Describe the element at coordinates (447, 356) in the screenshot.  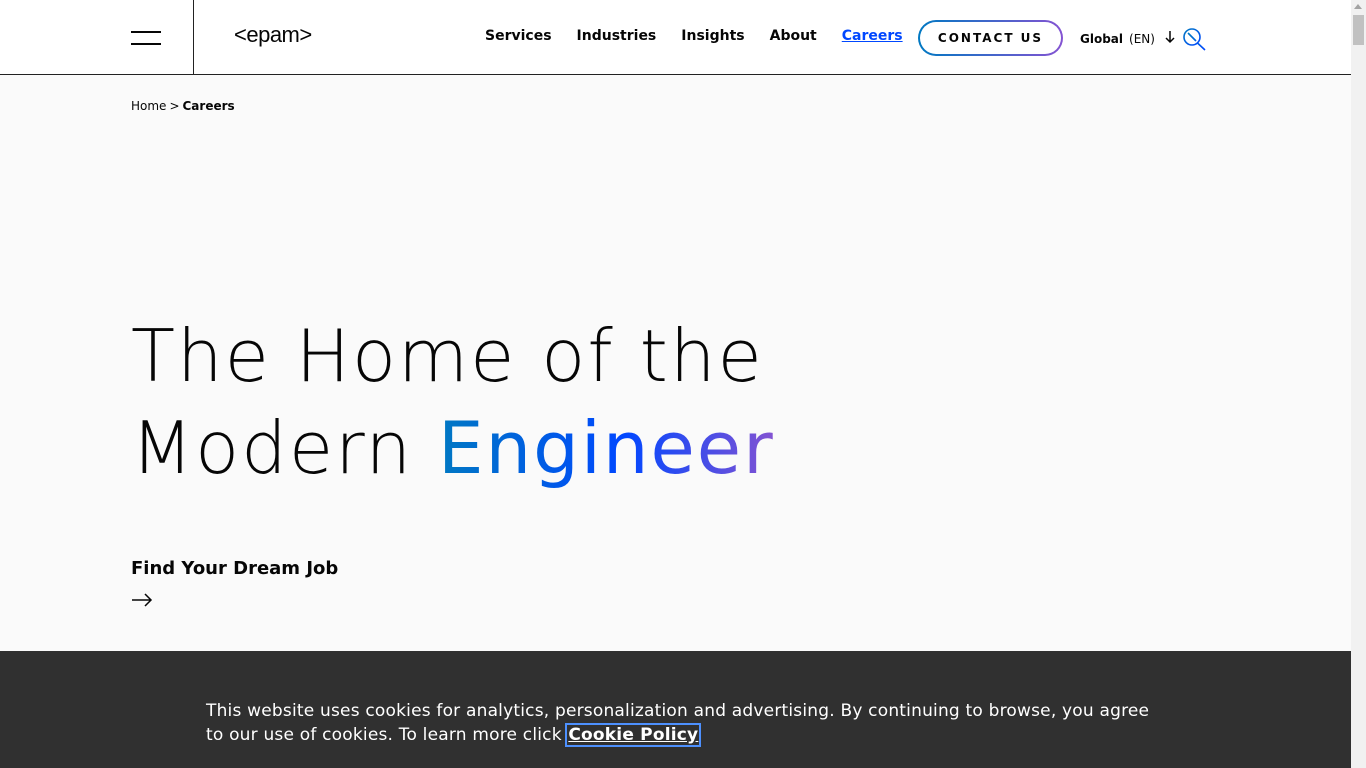
I see `hero-line-1: The Home of the` at that location.